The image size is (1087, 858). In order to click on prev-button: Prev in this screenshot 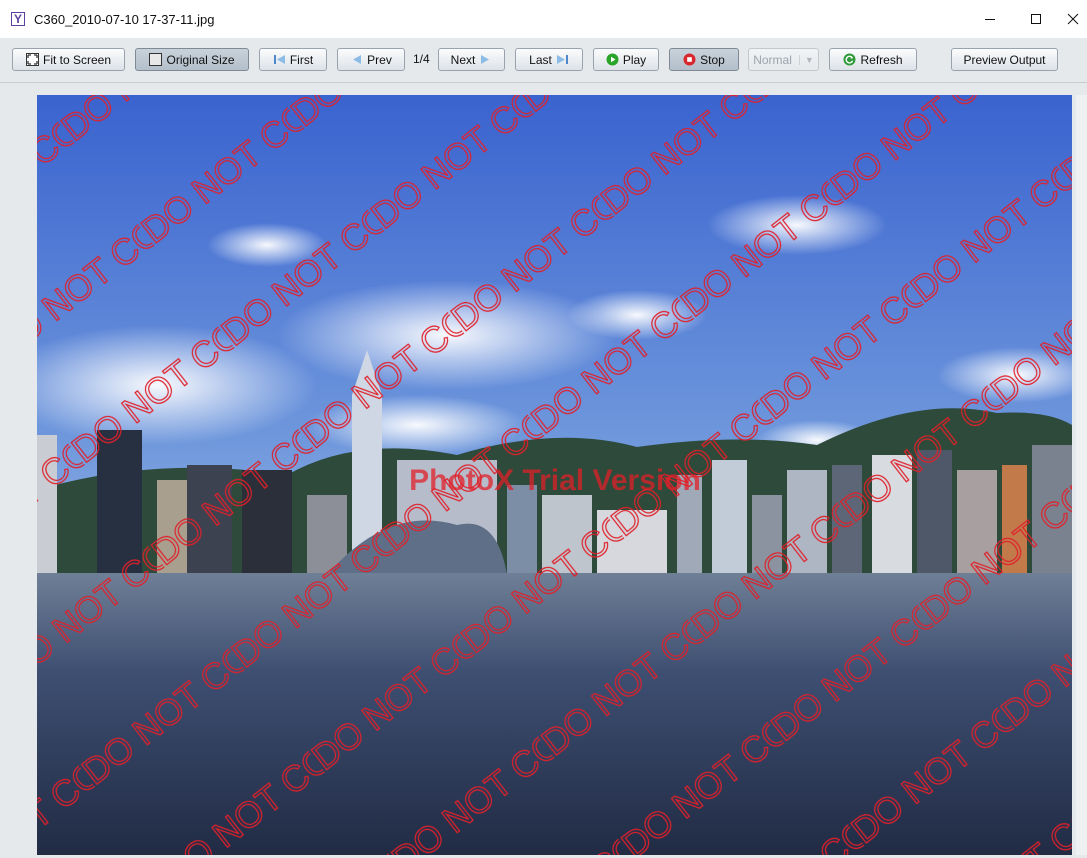, I will do `click(371, 59)`.